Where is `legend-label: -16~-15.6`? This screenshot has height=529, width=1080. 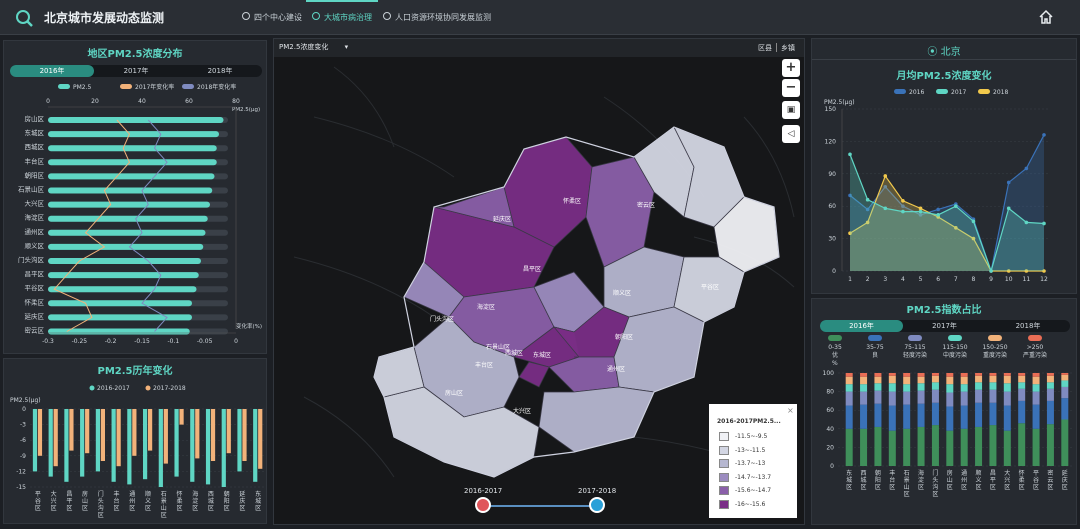 legend-label: -16~-15.6 is located at coordinates (750, 504).